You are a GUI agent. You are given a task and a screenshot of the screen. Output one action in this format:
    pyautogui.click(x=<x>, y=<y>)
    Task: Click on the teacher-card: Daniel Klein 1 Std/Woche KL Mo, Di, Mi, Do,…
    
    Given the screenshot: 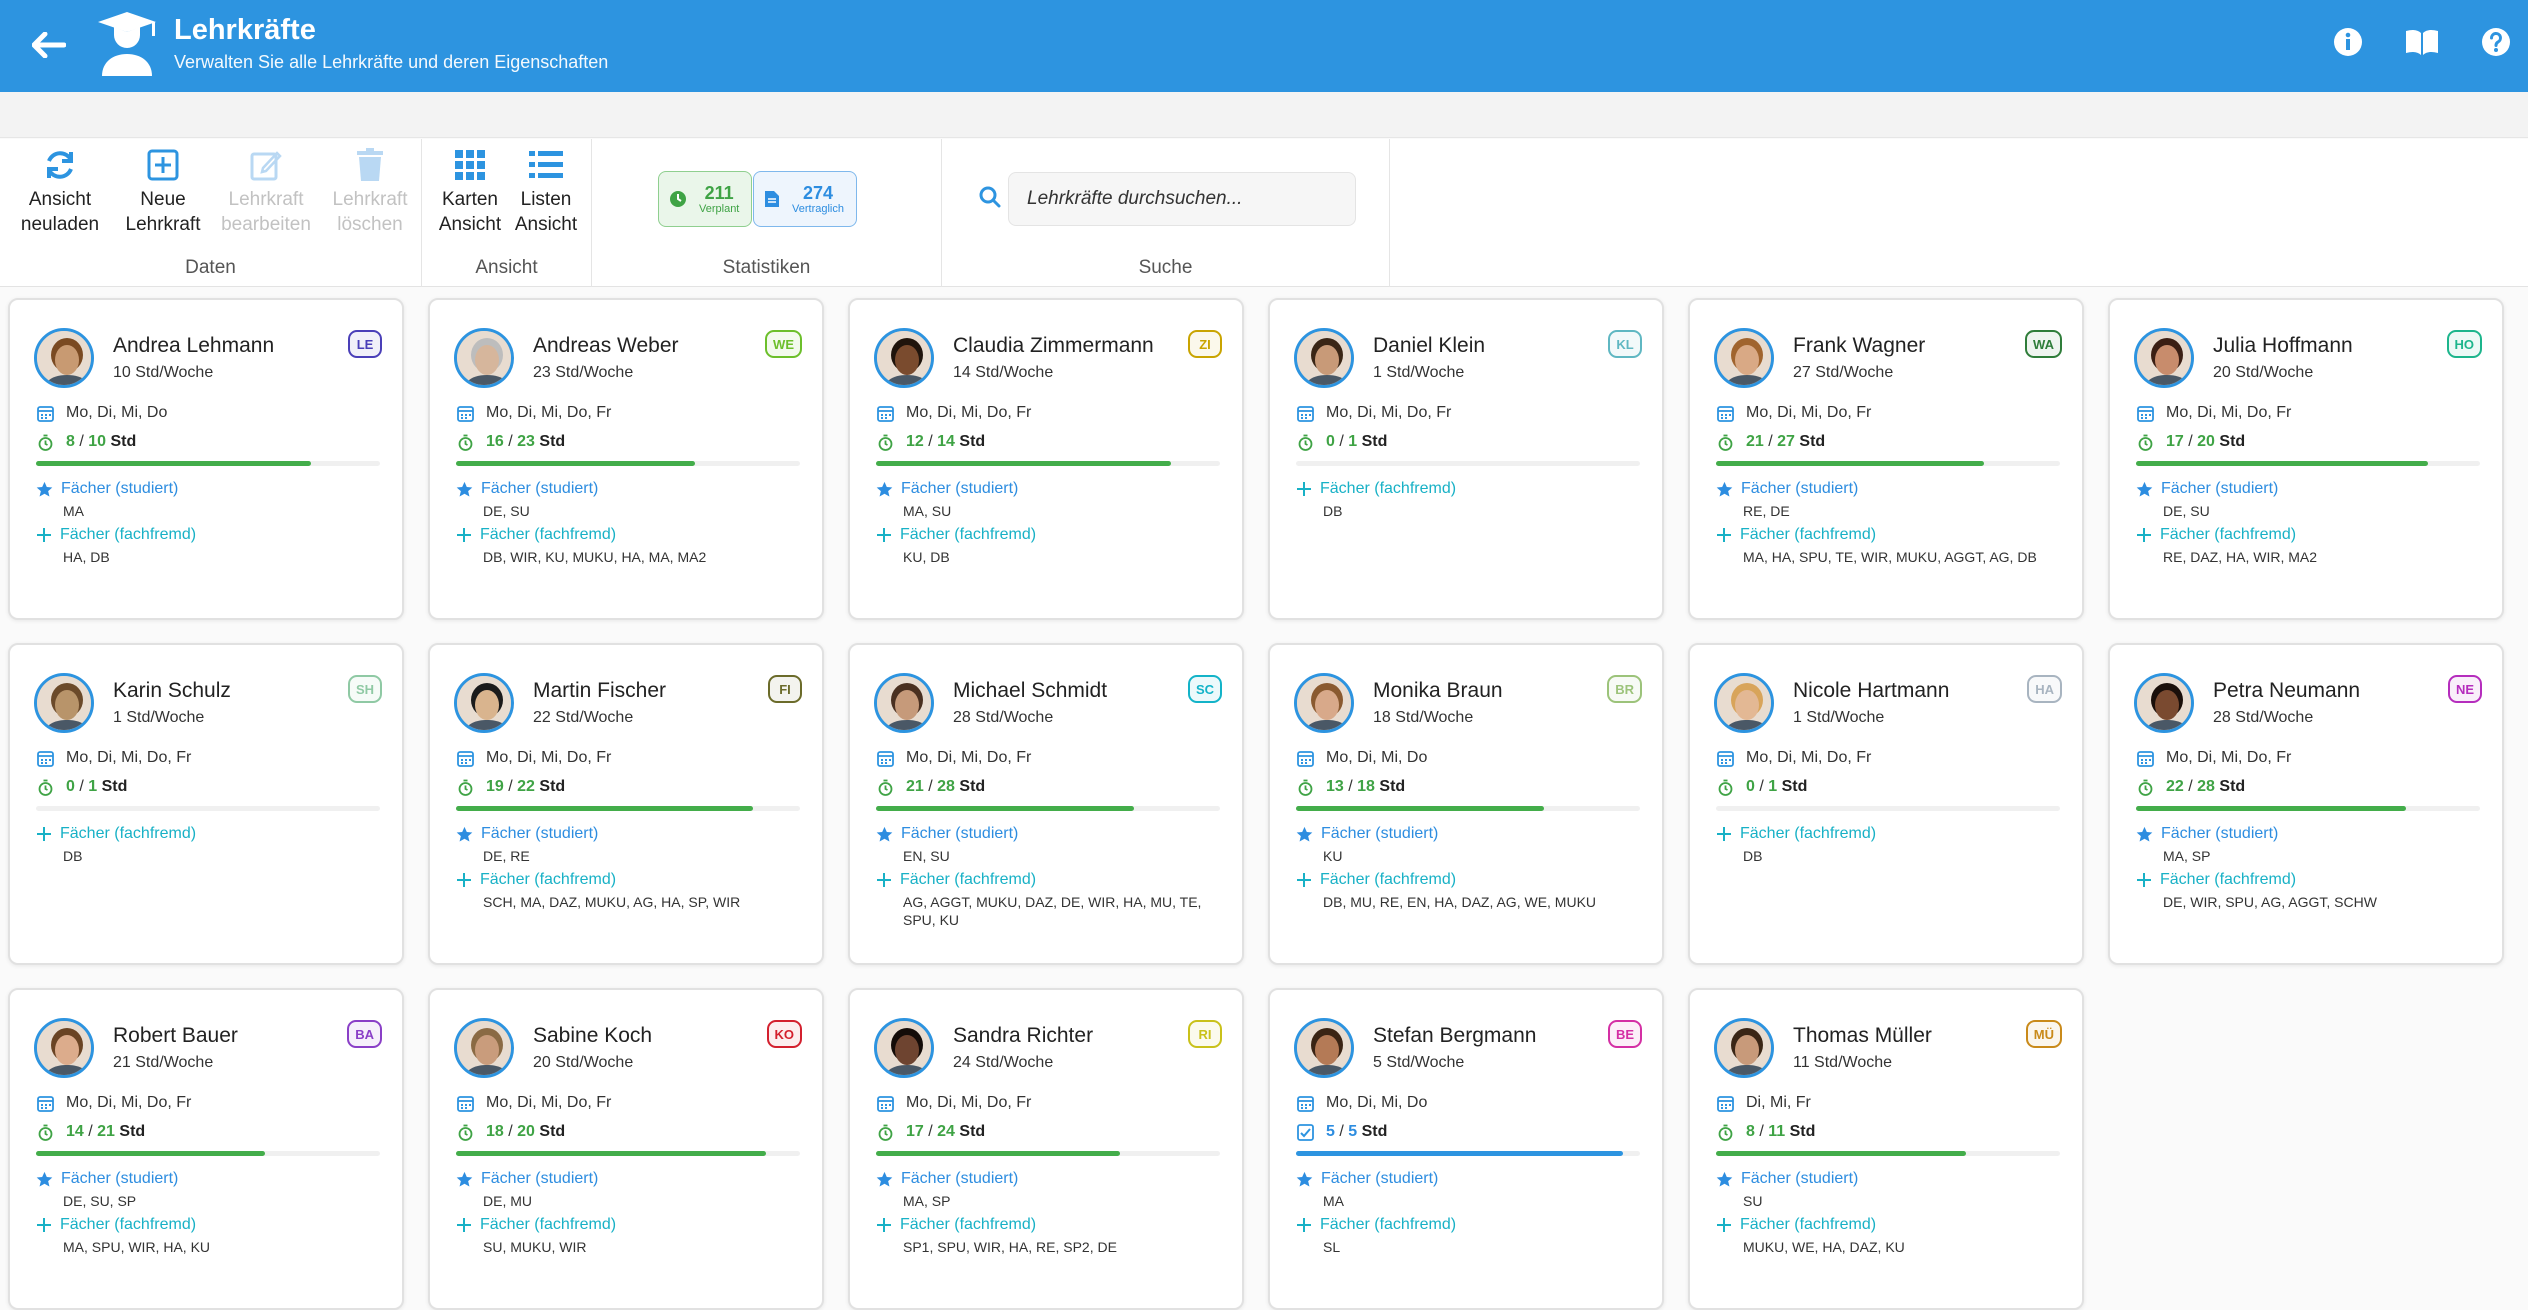 What is the action you would take?
    pyautogui.click(x=1466, y=459)
    